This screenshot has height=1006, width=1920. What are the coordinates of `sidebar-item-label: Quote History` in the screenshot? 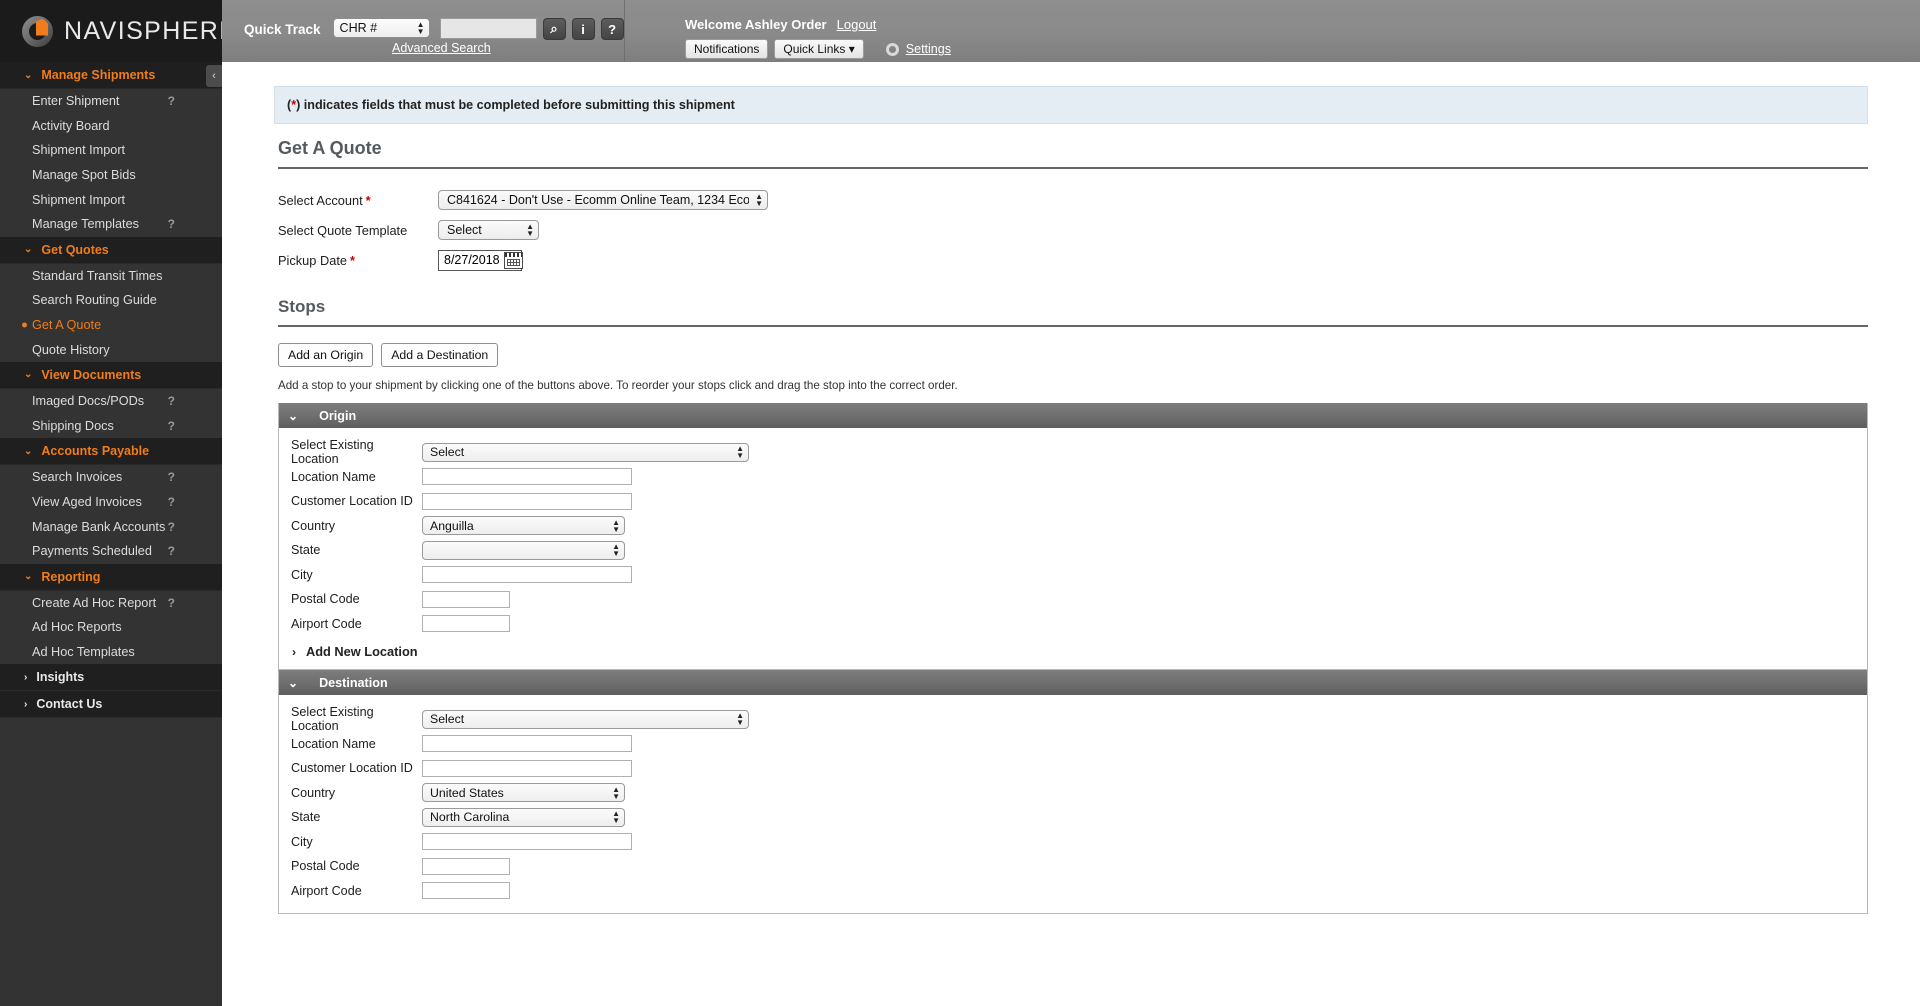 It's located at (71, 349).